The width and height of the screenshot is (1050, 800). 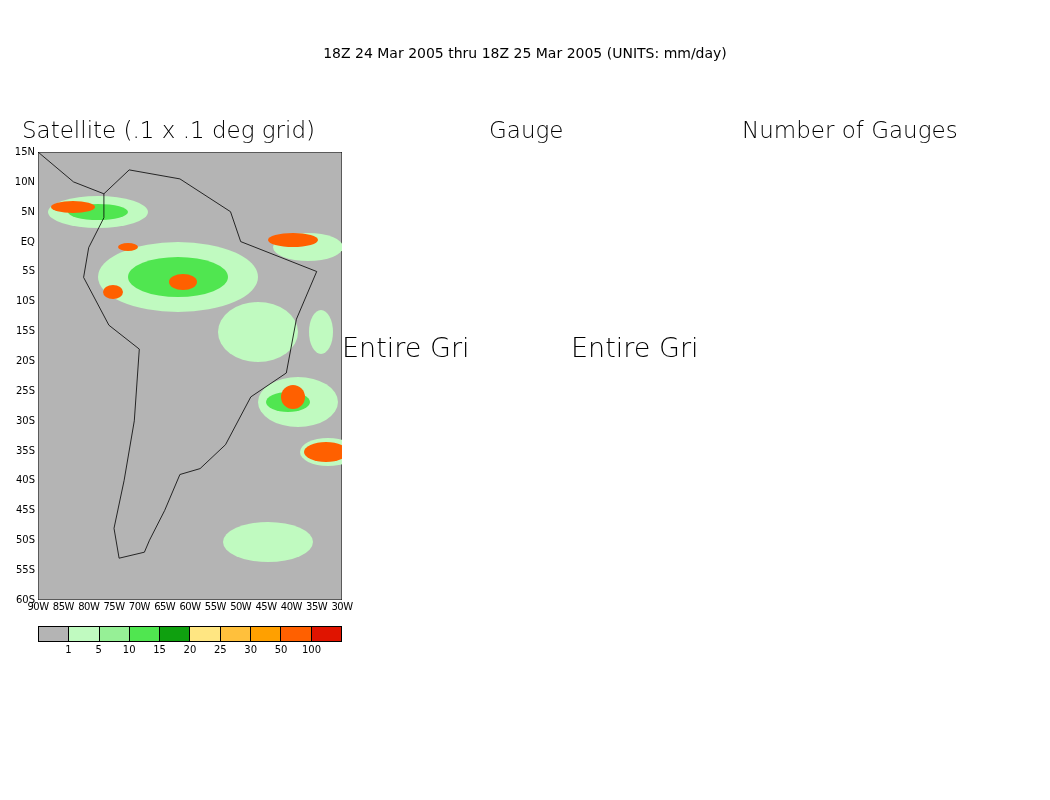 I want to click on latitude-label: 10S, so click(x=24, y=301).